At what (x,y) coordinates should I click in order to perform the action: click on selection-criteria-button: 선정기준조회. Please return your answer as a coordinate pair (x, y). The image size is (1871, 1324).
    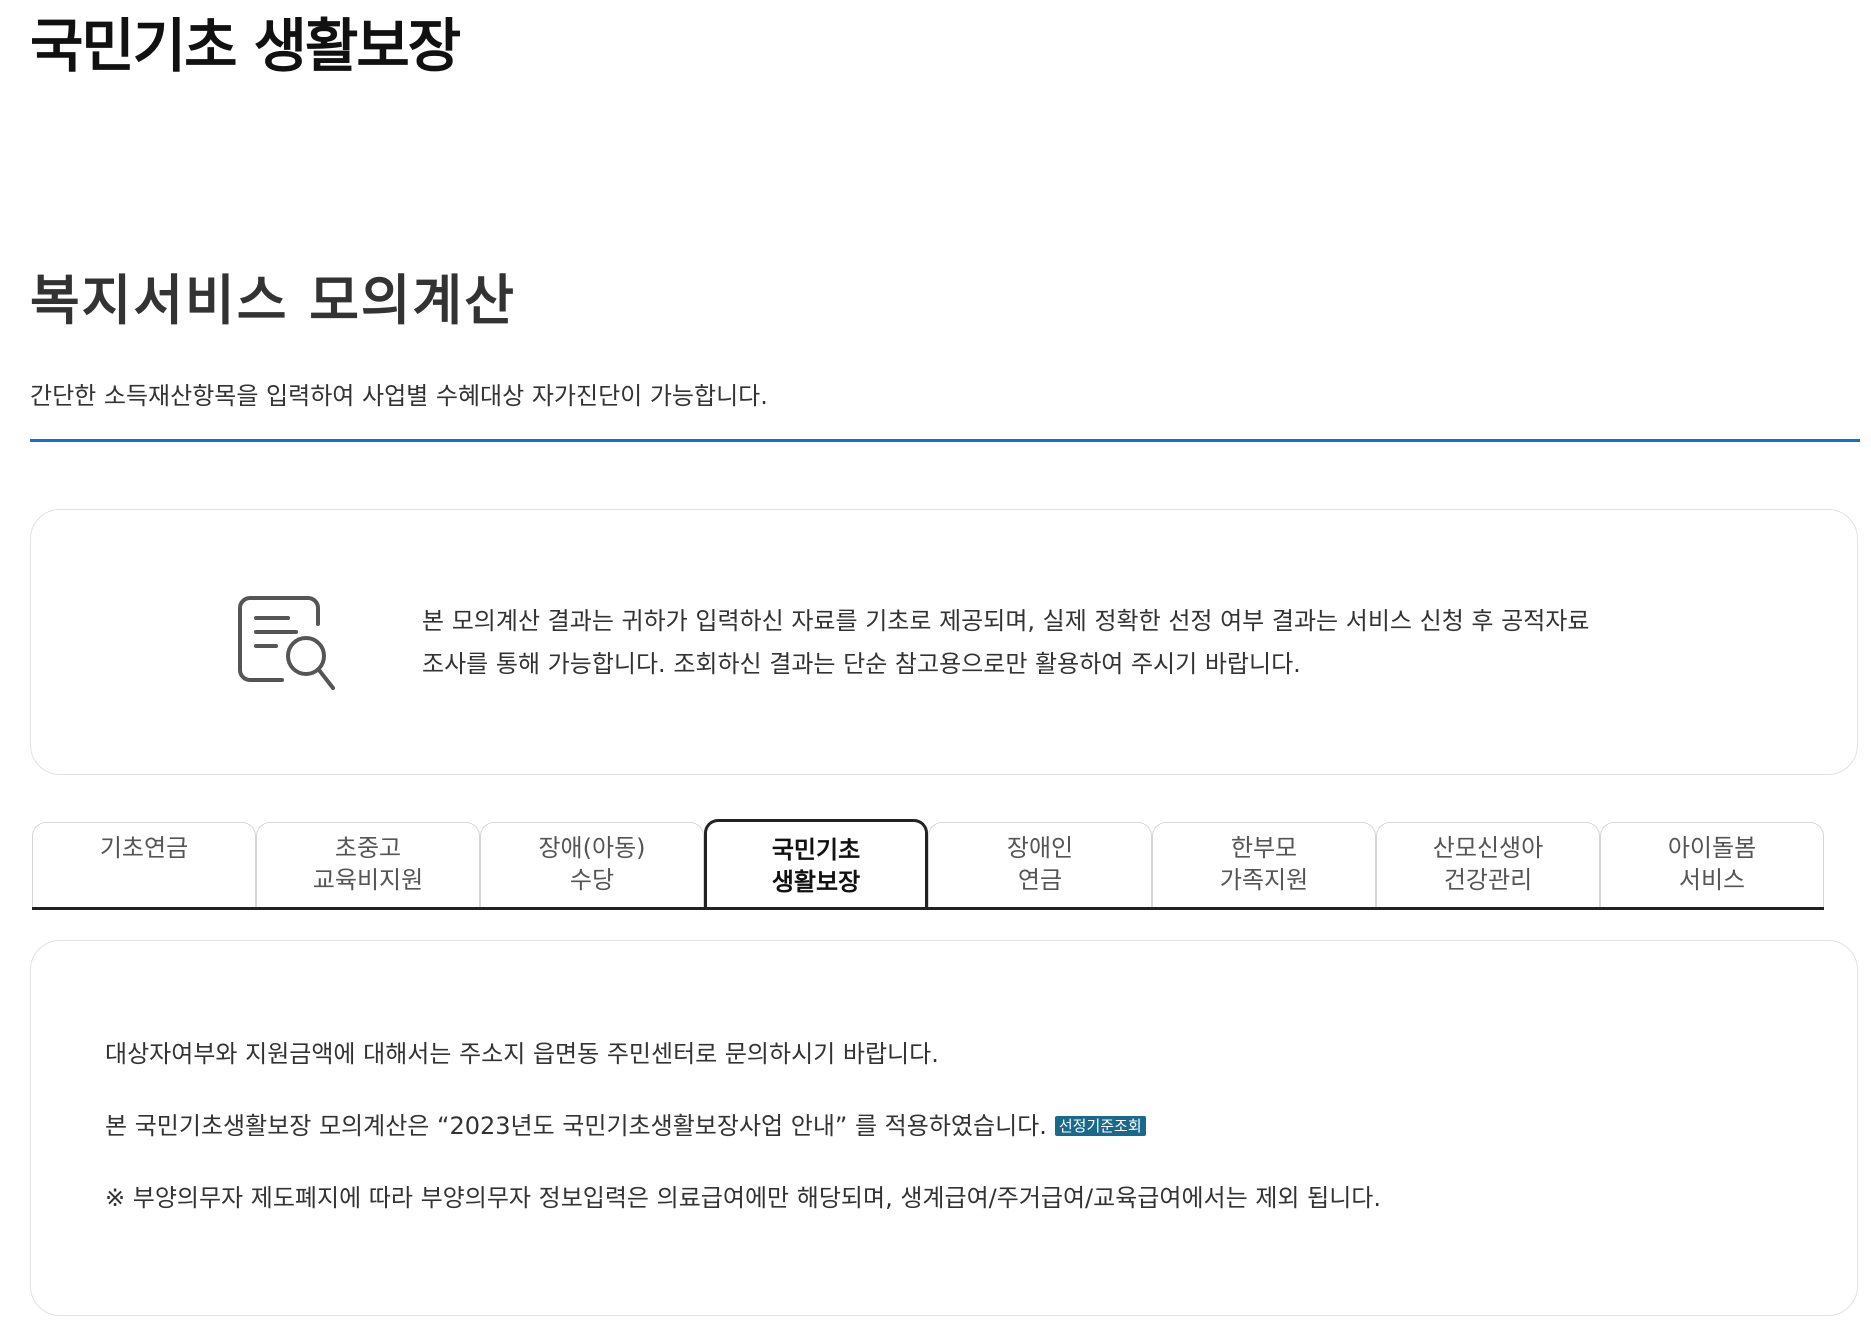
    Looking at the image, I should click on (1100, 1126).